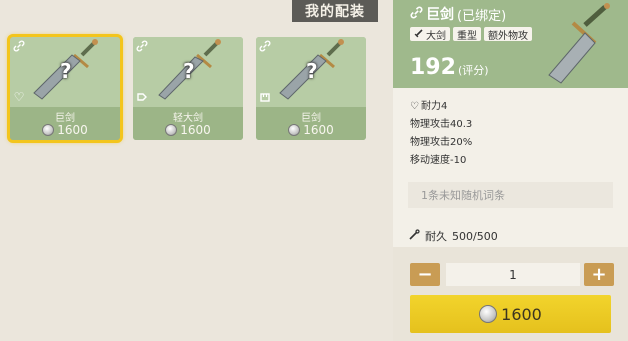  What do you see at coordinates (433, 67) in the screenshot?
I see `score-value: 192` at bounding box center [433, 67].